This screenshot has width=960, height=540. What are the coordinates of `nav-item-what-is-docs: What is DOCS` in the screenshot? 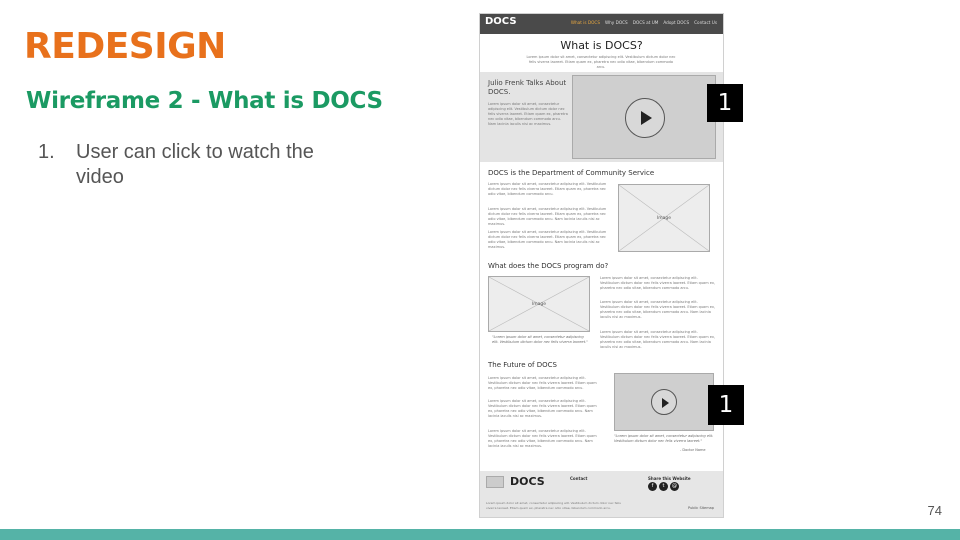 It's located at (585, 22).